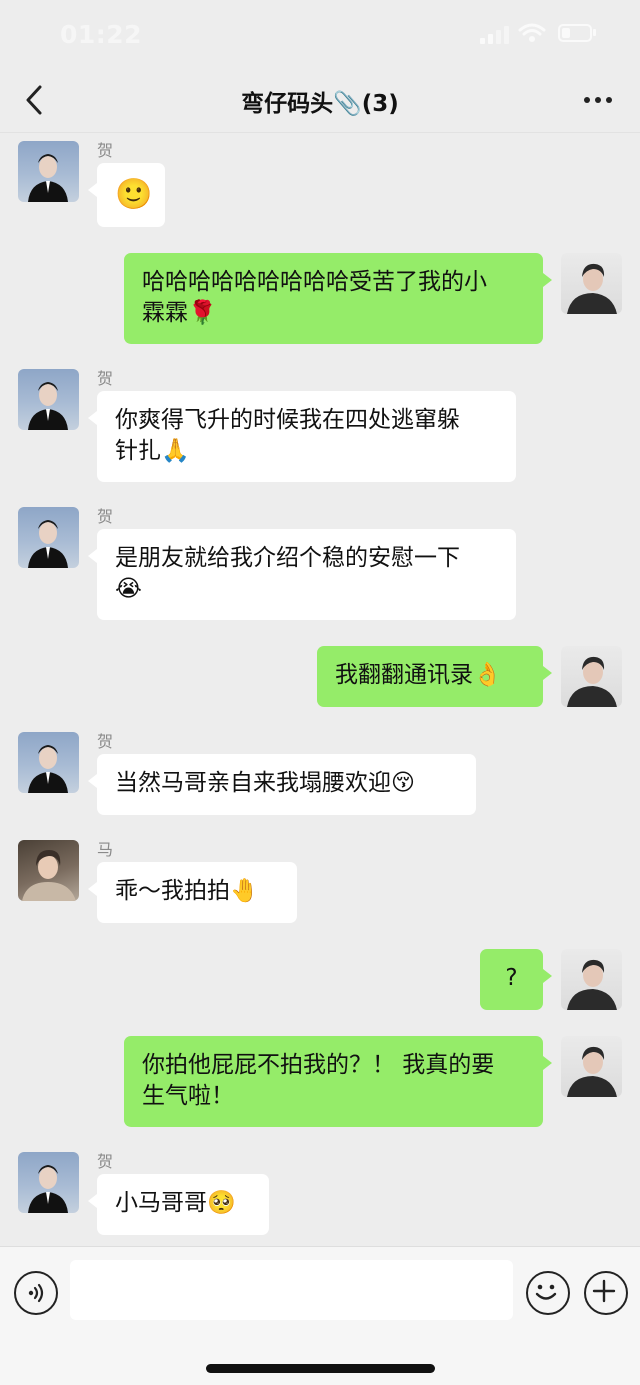 This screenshot has height=1385, width=640. Describe the element at coordinates (320, 1368) in the screenshot. I see `home-indicator` at that location.